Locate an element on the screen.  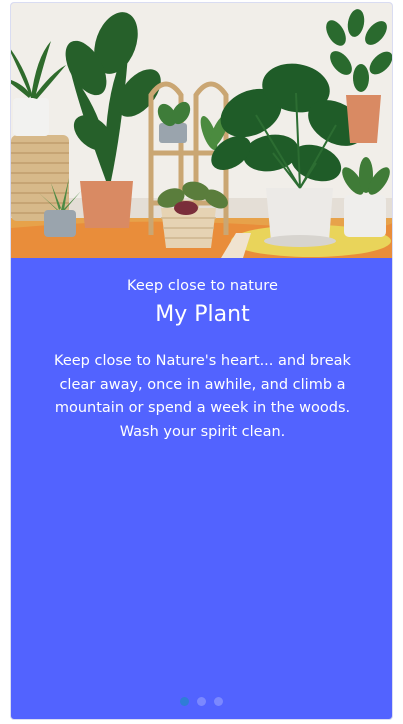
page-indicator is located at coordinates (201, 701).